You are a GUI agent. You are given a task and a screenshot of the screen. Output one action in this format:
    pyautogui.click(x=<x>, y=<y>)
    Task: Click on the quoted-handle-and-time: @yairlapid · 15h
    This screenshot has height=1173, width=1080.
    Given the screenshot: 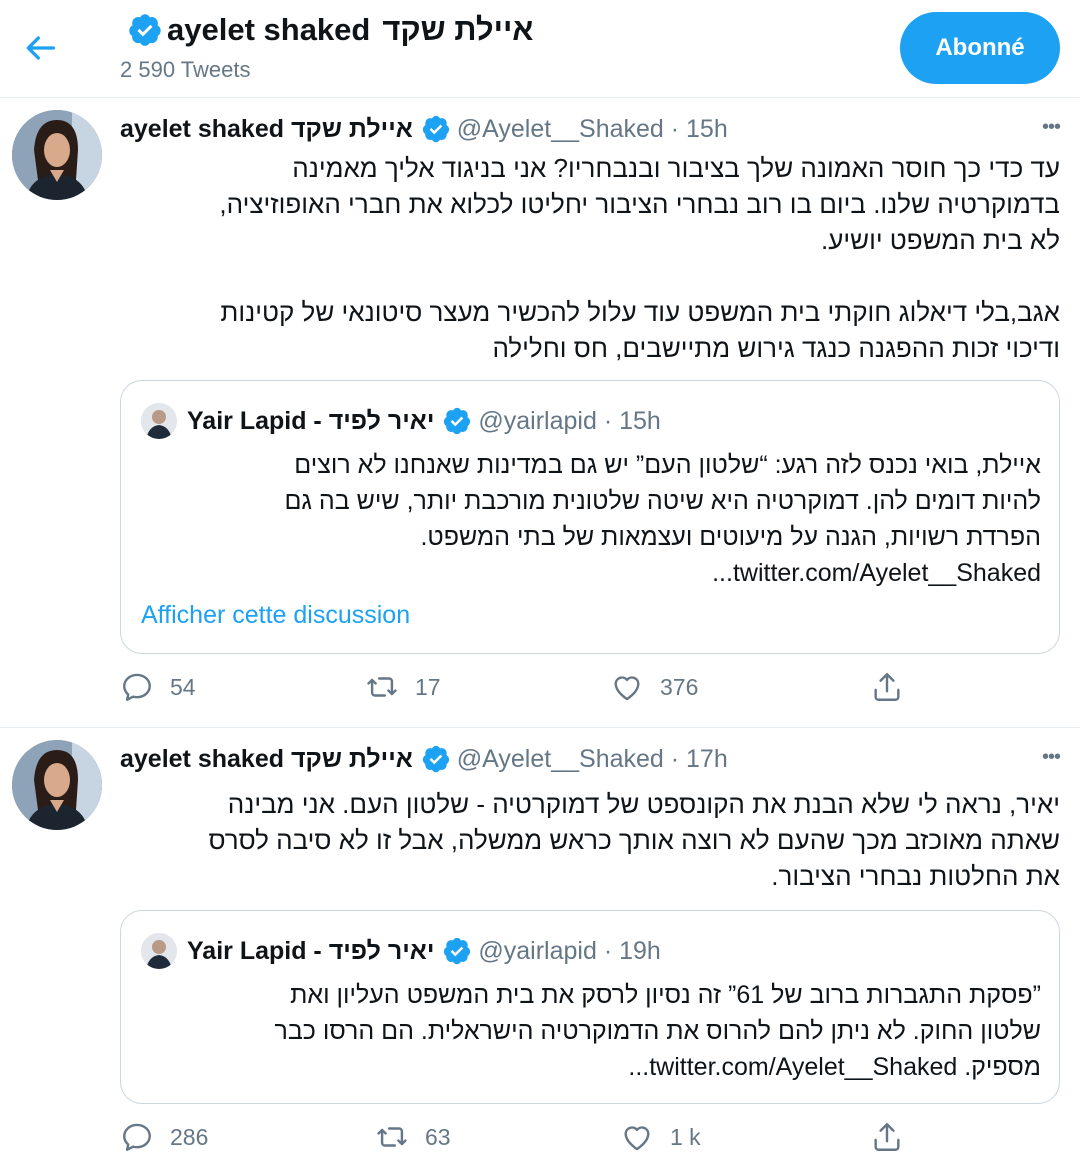 What is the action you would take?
    pyautogui.click(x=569, y=420)
    